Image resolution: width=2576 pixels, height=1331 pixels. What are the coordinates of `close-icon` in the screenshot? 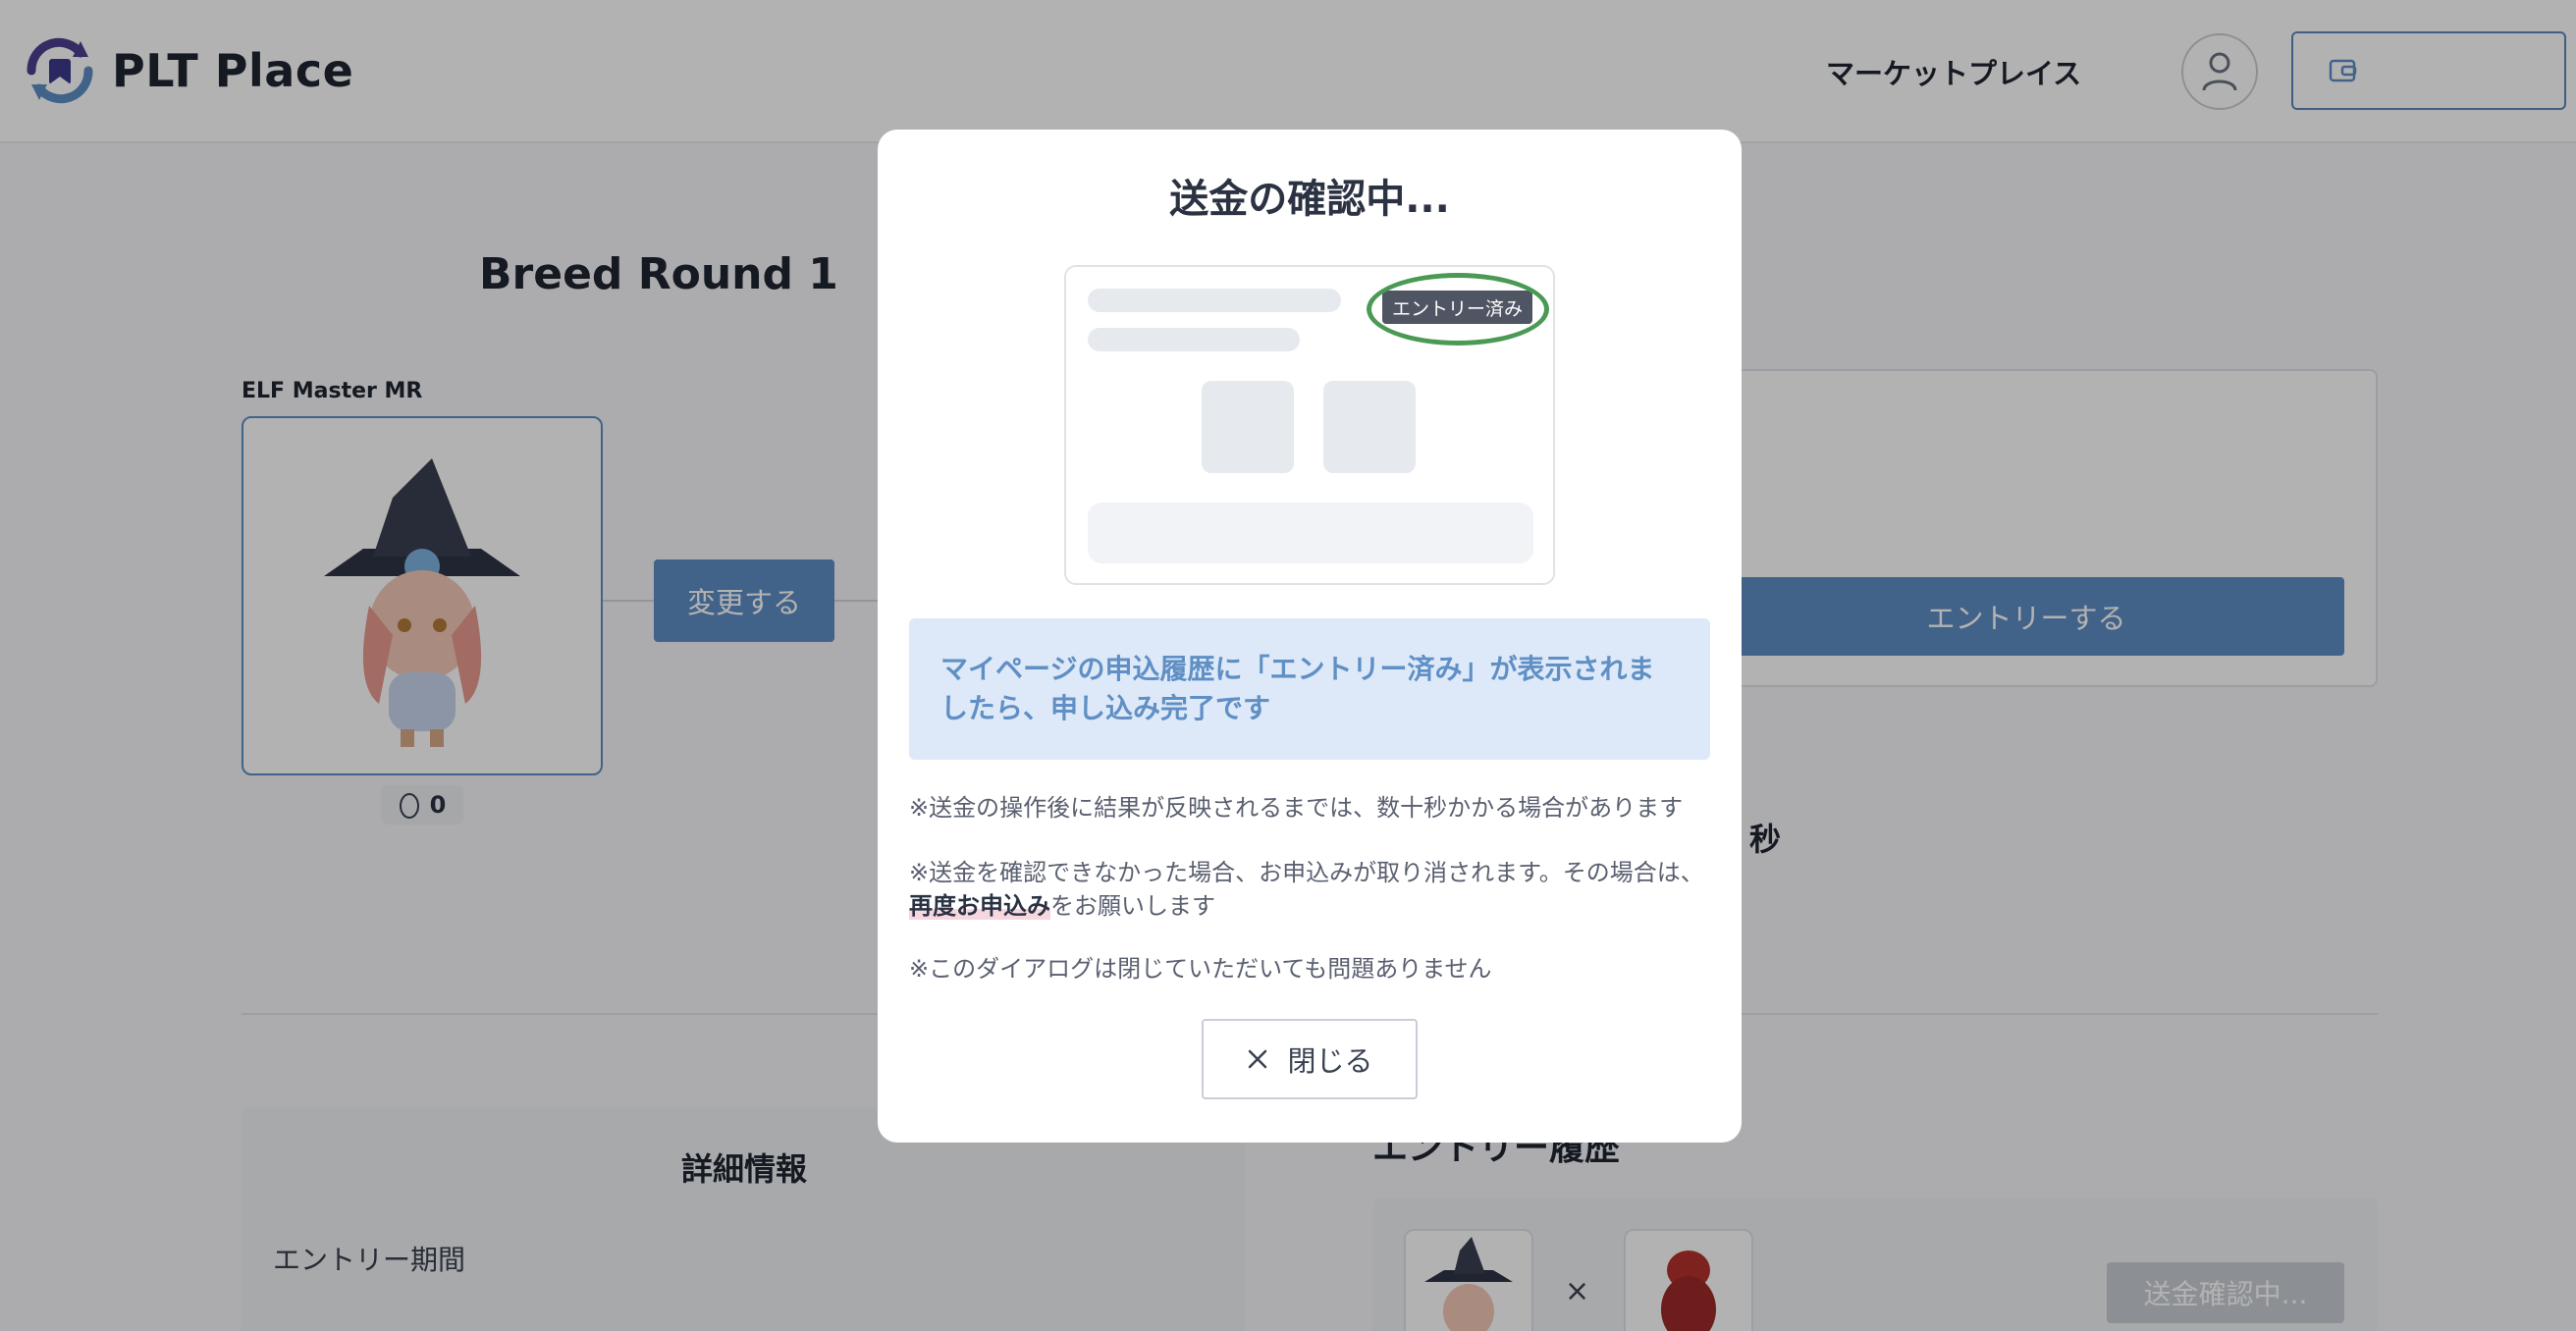 It's located at (1258, 1059).